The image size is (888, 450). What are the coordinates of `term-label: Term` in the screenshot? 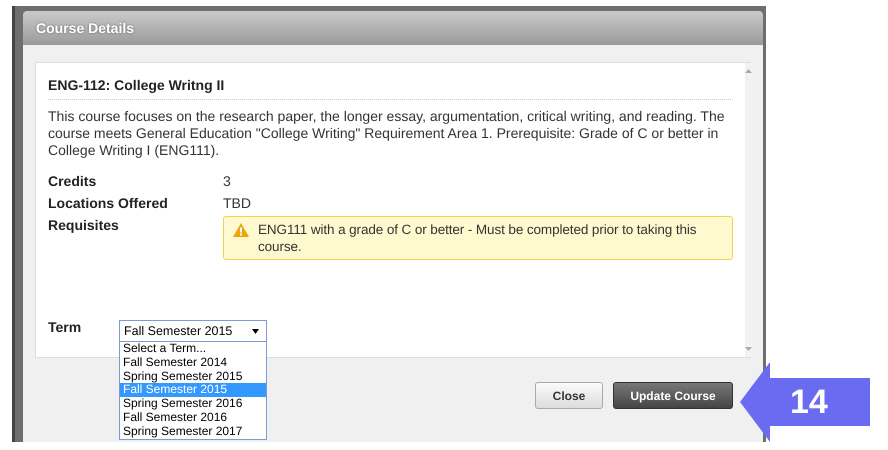 It's located at (65, 327).